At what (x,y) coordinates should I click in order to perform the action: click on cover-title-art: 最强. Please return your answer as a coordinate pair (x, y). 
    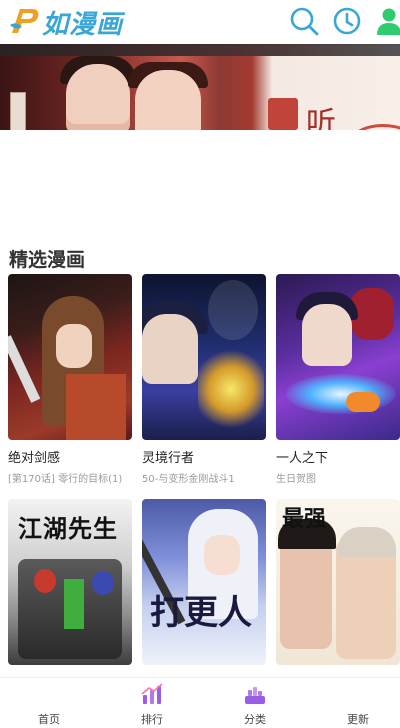
    Looking at the image, I should click on (304, 519).